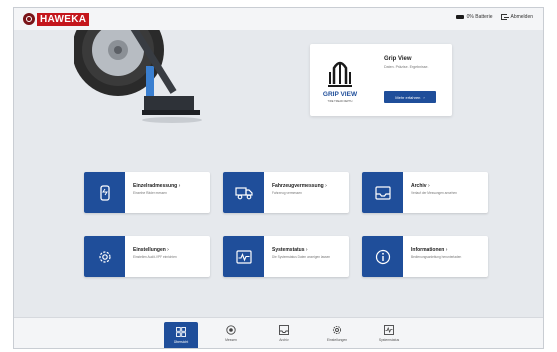 This screenshot has width=557, height=352. I want to click on tile-vehicle-measurement: Fahrzeugvermessung › Fahrzeug vermessen, so click(286, 192).